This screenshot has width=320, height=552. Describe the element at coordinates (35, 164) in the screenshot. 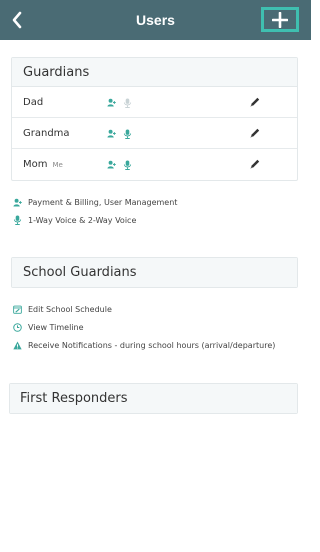

I see `guardian-name-text: Mom` at that location.